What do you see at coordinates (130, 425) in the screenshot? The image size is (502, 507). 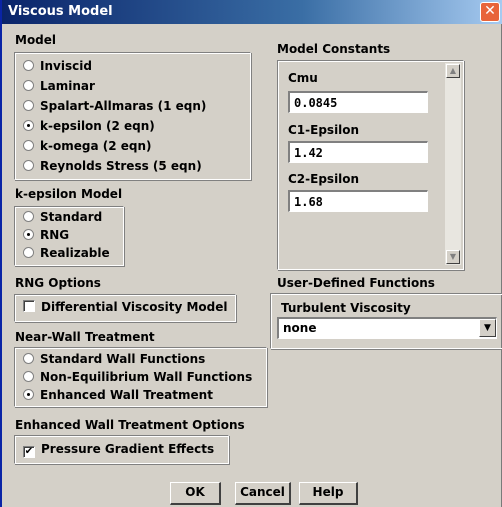 I see `enhanced-wall-options-label: Enhanced Wall Treatment Options` at bounding box center [130, 425].